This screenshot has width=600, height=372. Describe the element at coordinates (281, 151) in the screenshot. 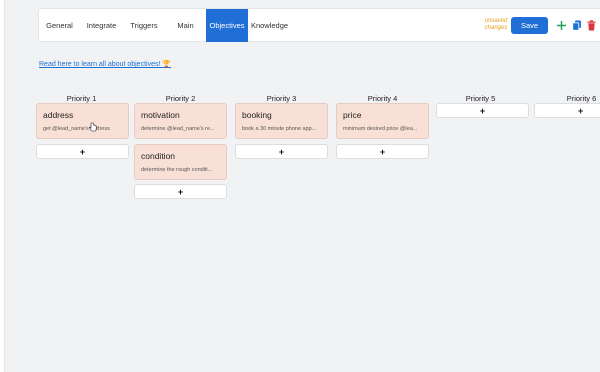

I see `add-objective-button-priority-3: +` at that location.